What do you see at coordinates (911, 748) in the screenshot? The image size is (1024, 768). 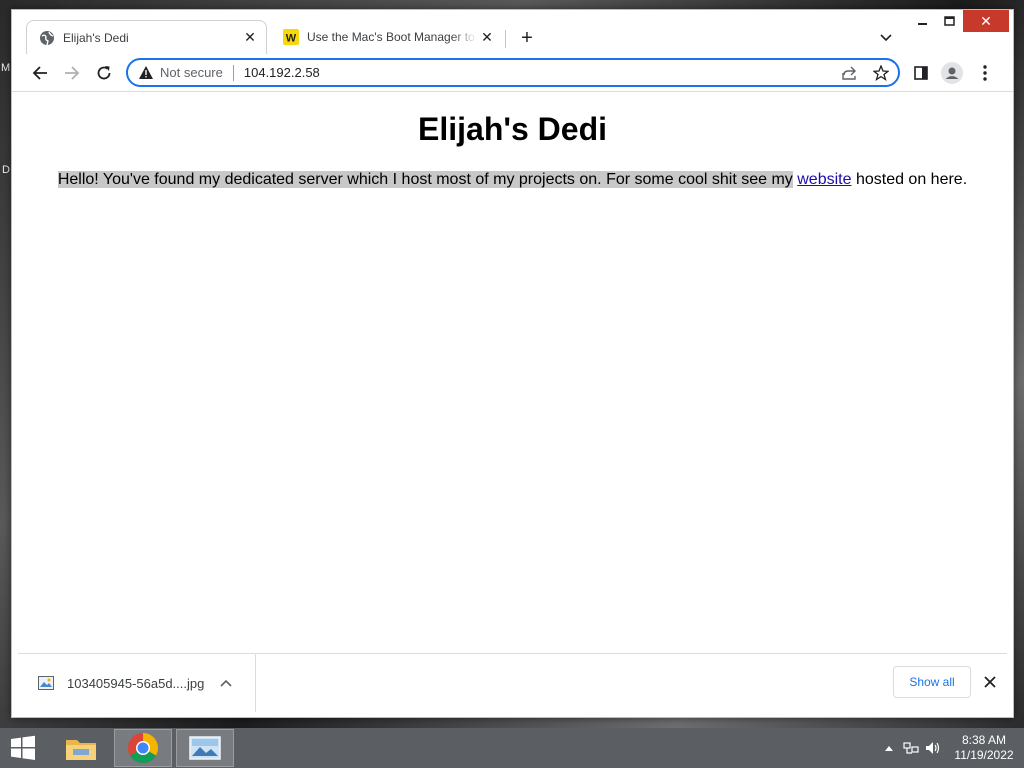 I see `network-icon` at bounding box center [911, 748].